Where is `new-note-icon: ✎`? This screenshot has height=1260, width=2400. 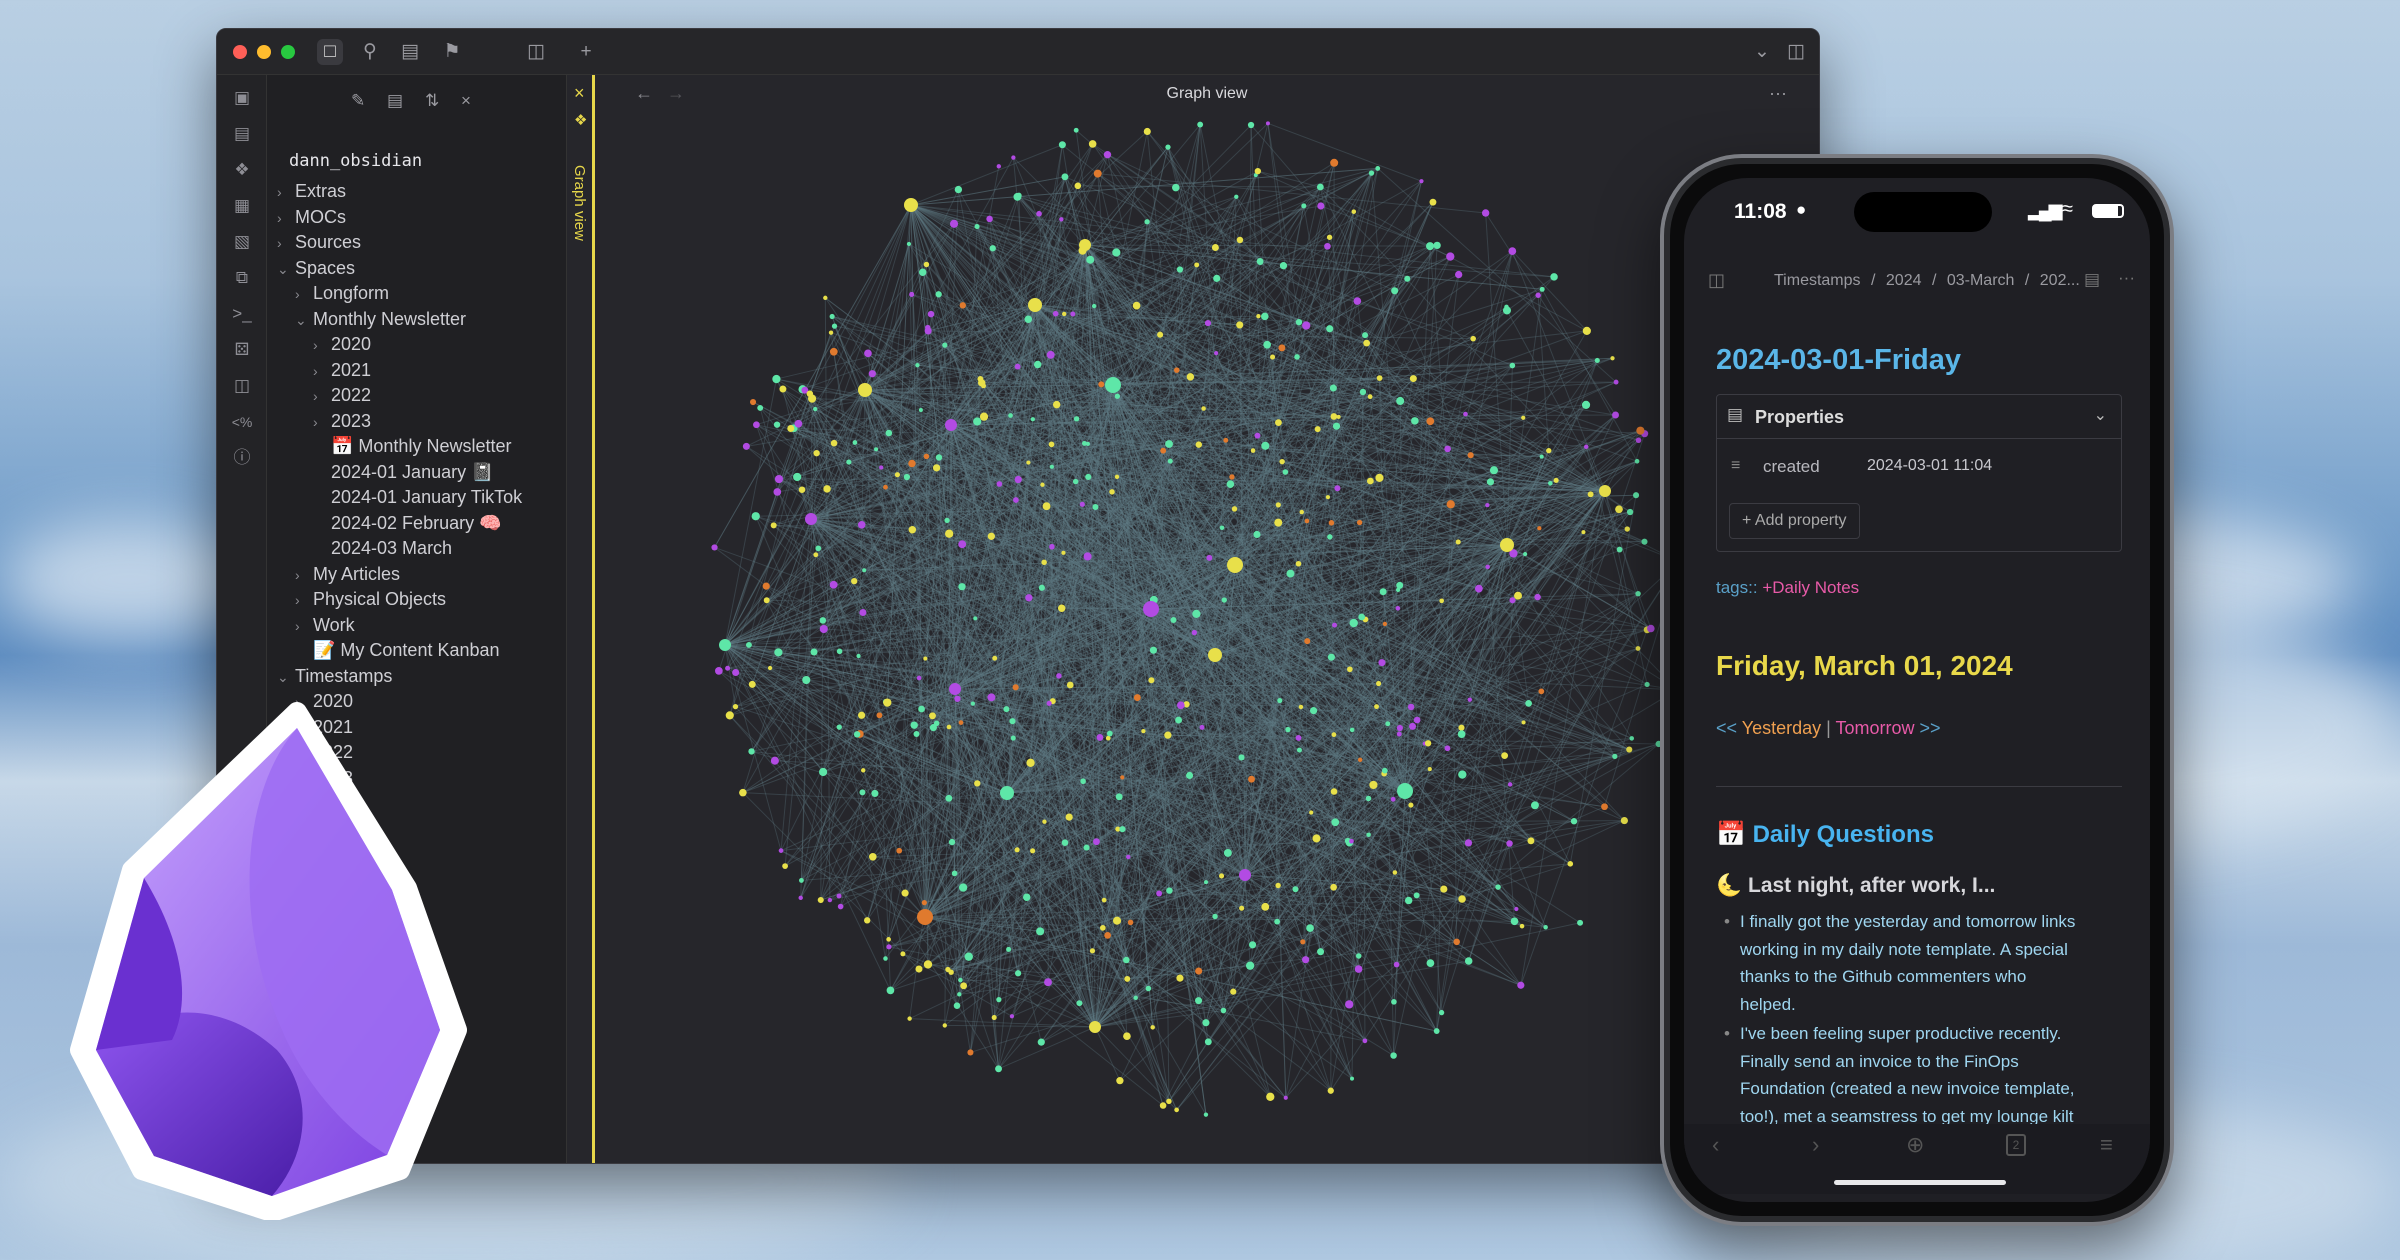
new-note-icon: ✎ is located at coordinates (358, 101).